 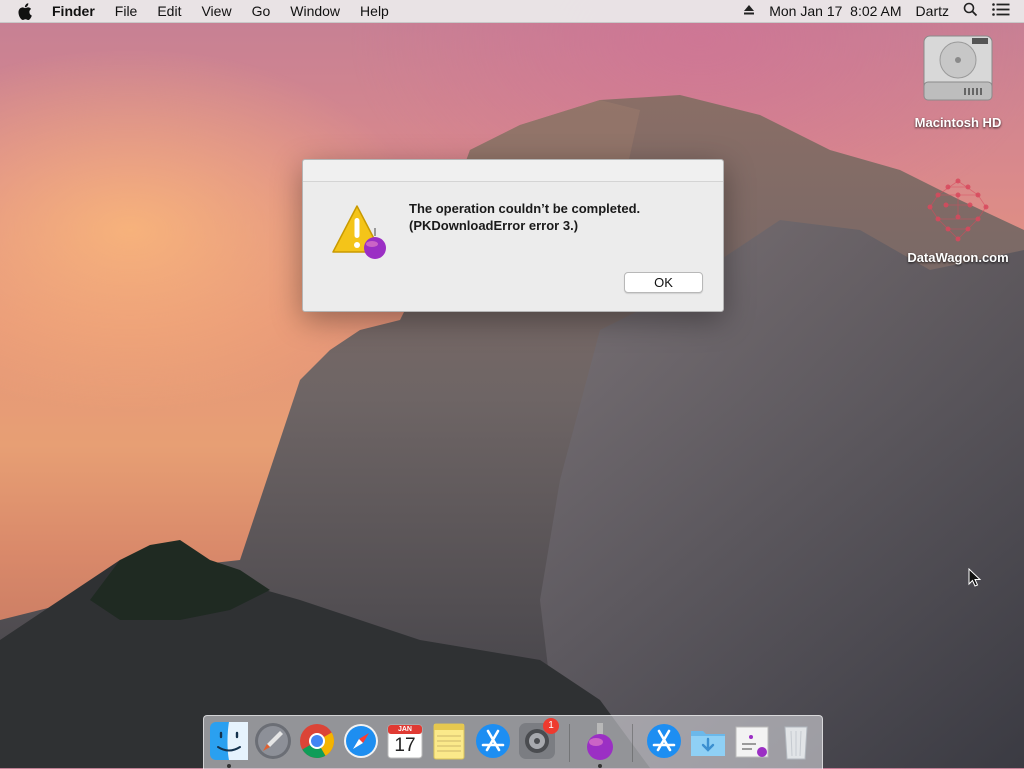 What do you see at coordinates (361, 741) in the screenshot?
I see `dock-safari` at bounding box center [361, 741].